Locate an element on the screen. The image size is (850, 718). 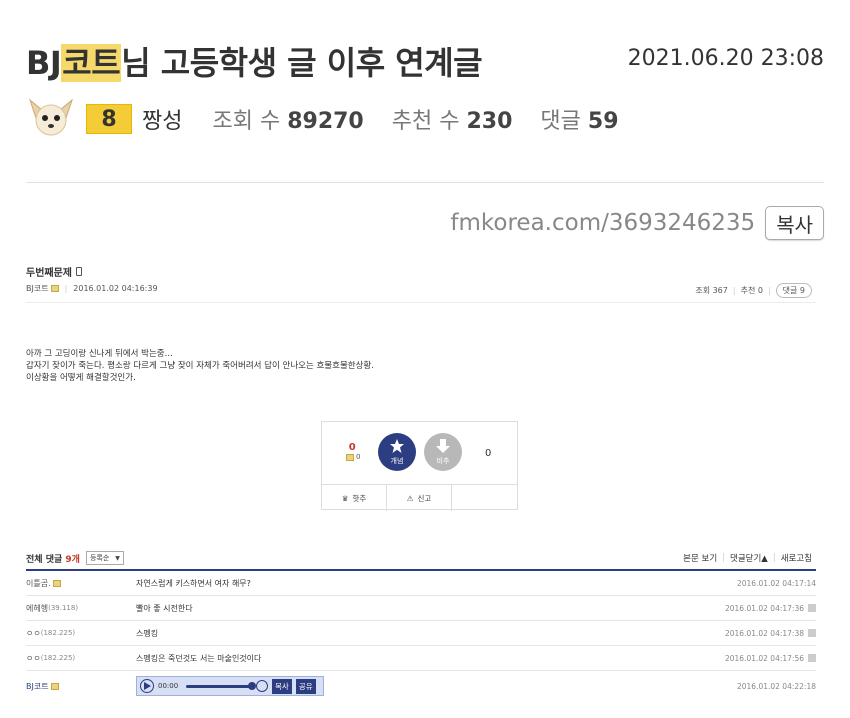
upvote-label: 개념 is located at coordinates (397, 461).